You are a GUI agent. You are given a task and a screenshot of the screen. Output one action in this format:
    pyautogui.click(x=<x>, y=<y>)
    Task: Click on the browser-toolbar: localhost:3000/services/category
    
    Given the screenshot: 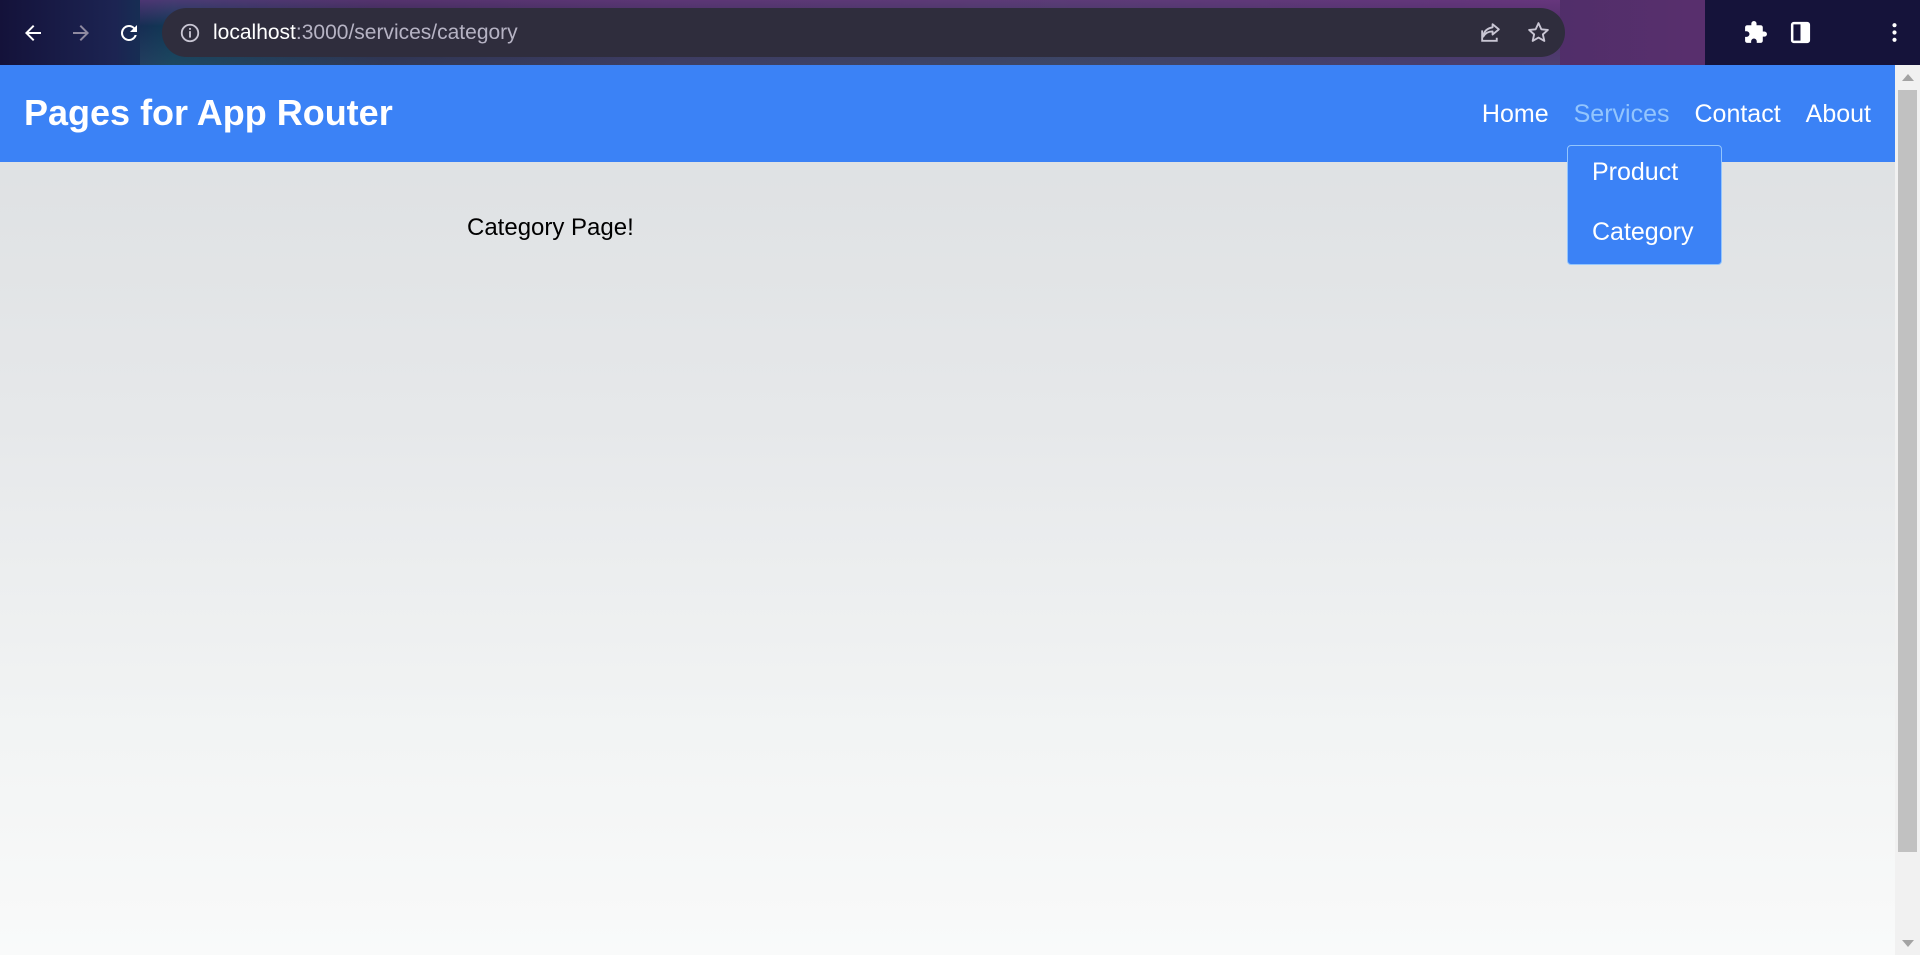 What is the action you would take?
    pyautogui.click(x=960, y=32)
    